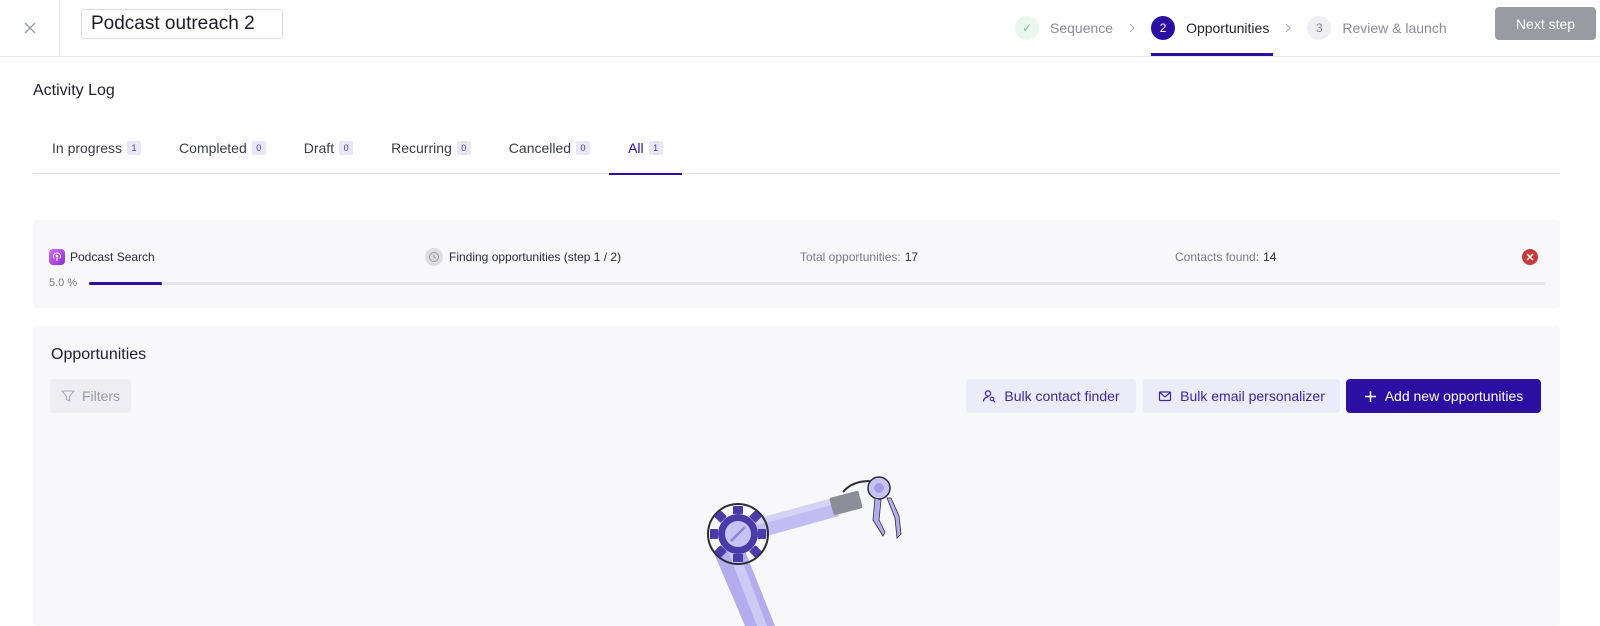 This screenshot has width=1600, height=626. What do you see at coordinates (99, 354) in the screenshot?
I see `opportunities-title: Opportunities` at bounding box center [99, 354].